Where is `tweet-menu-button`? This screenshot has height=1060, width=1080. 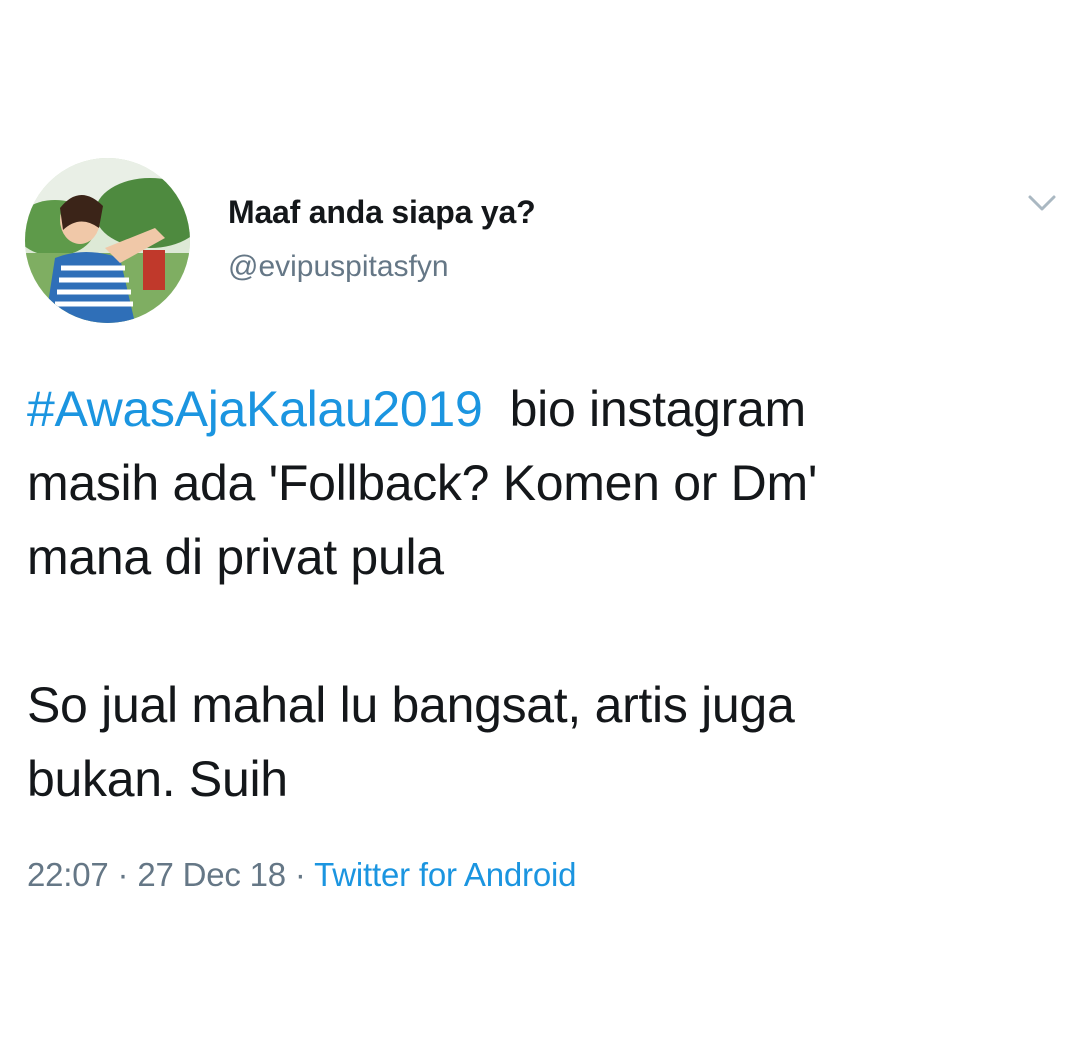 tweet-menu-button is located at coordinates (1042, 203).